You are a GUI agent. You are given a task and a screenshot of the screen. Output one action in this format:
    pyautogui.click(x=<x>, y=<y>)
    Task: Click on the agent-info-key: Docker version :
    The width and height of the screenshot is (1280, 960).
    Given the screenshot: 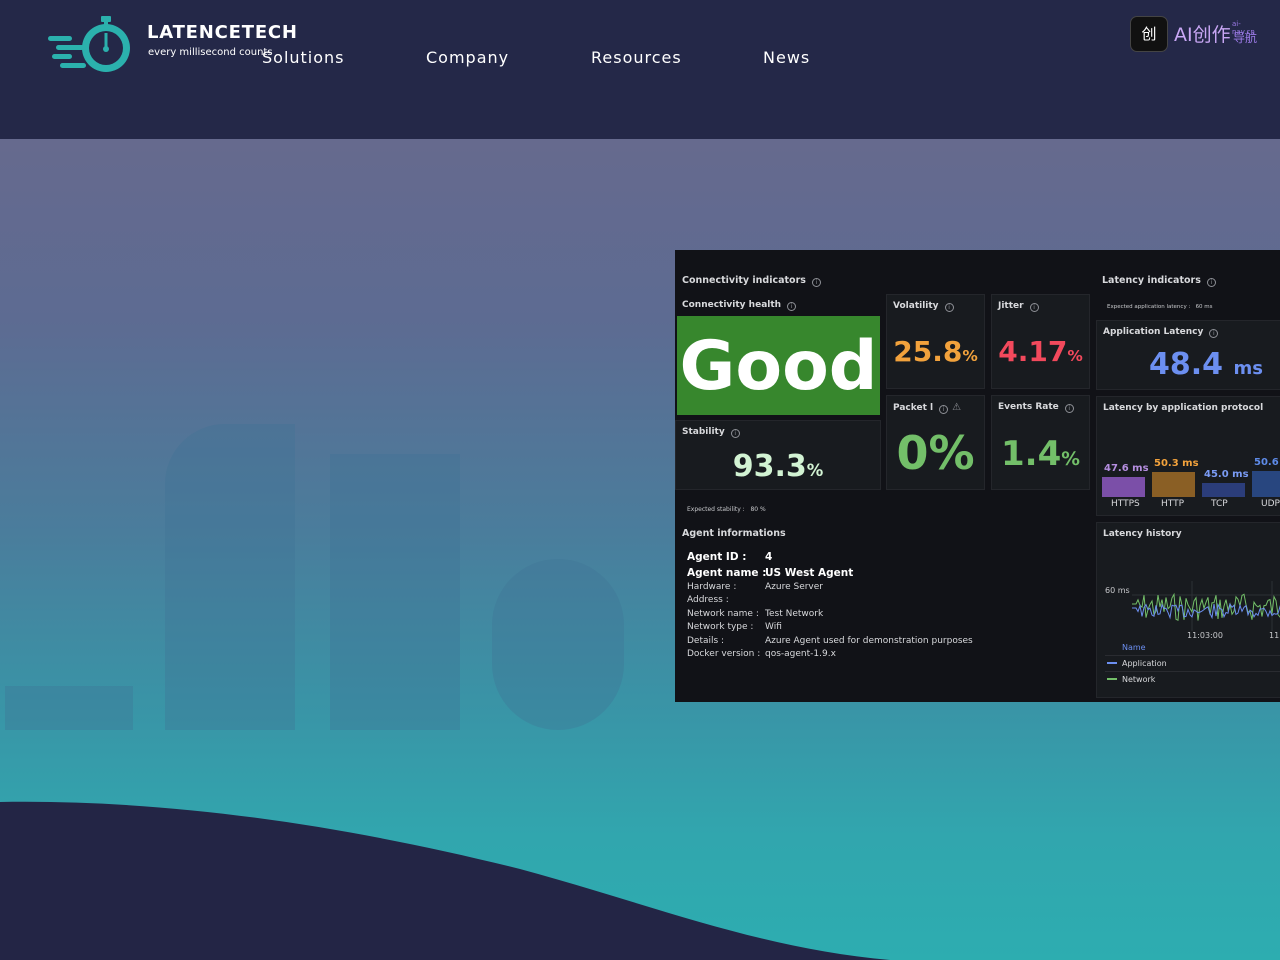 What is the action you would take?
    pyautogui.click(x=724, y=654)
    